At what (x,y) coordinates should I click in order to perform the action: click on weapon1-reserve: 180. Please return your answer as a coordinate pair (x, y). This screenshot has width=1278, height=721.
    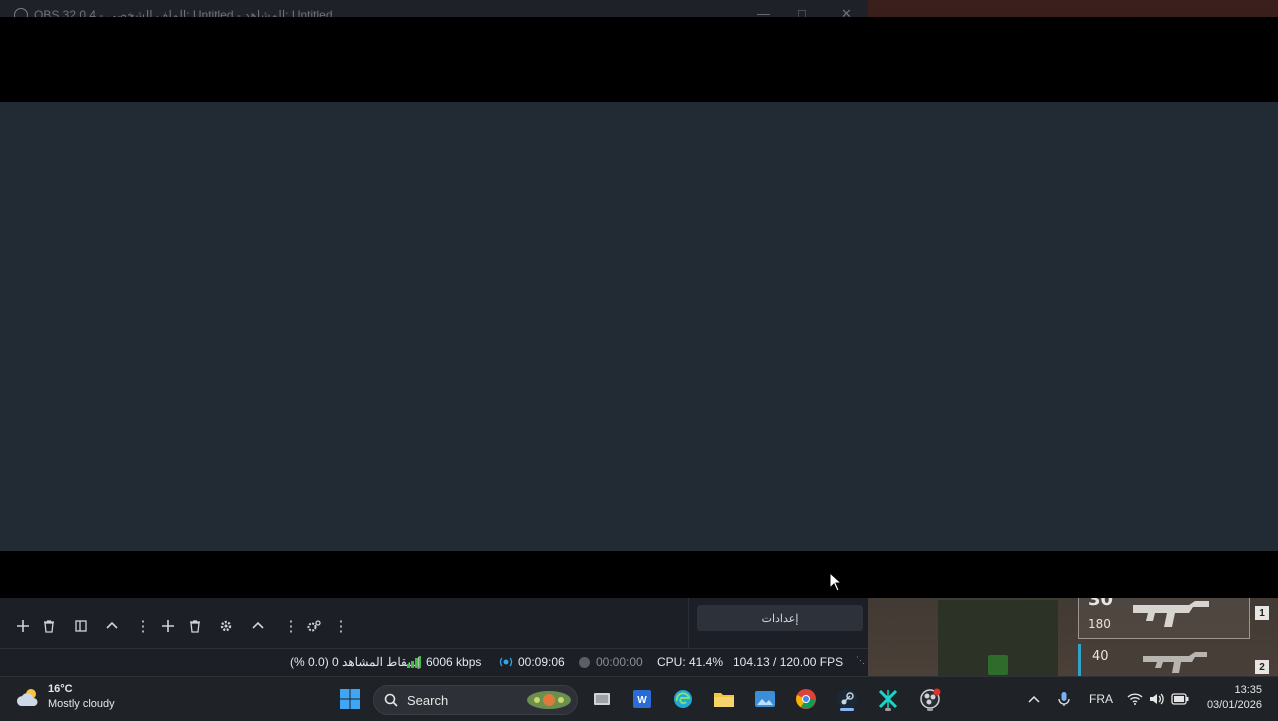
    Looking at the image, I should click on (1099, 624).